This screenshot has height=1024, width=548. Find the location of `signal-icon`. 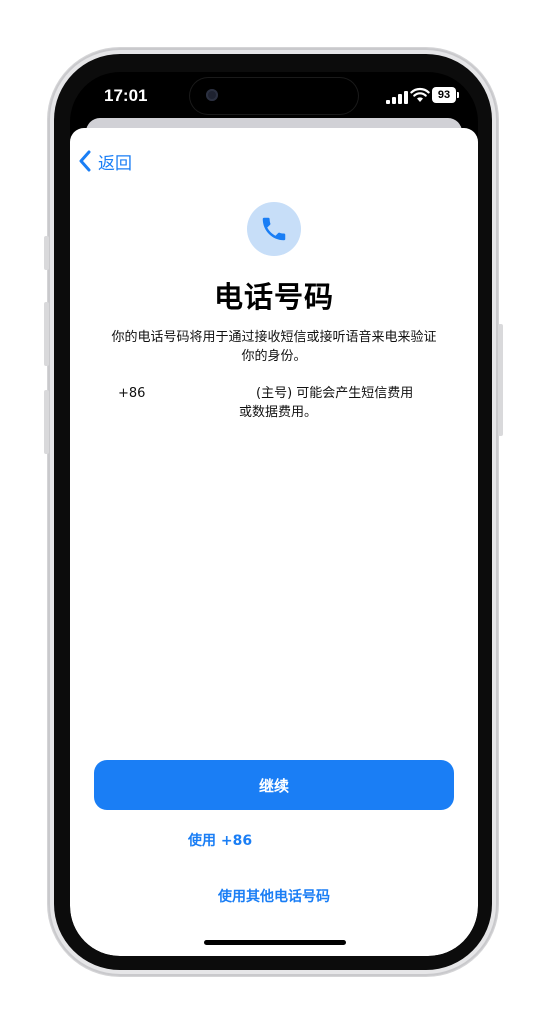

signal-icon is located at coordinates (398, 97).